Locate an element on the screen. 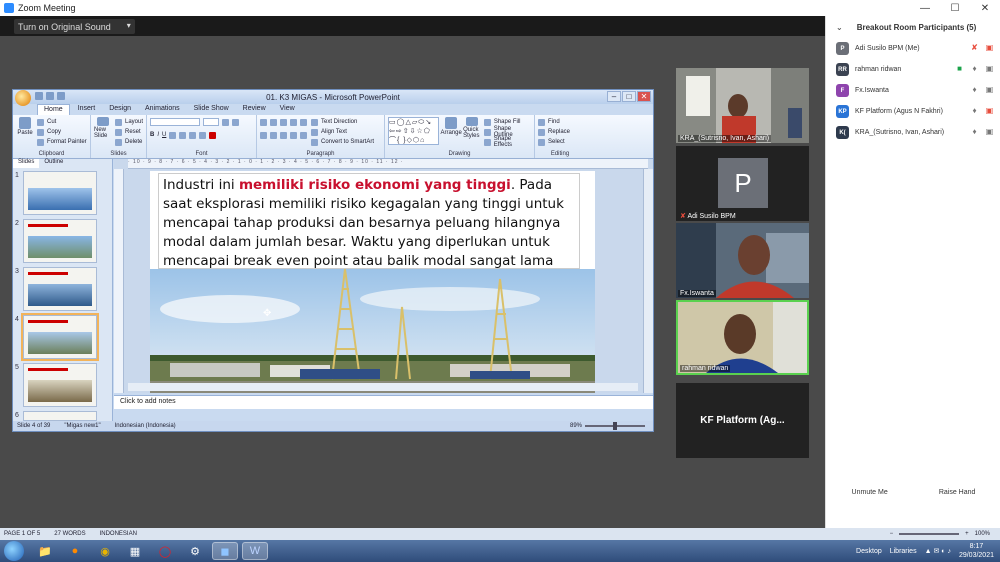  slide-thumbnail-selected: 4 is located at coordinates (57, 337).